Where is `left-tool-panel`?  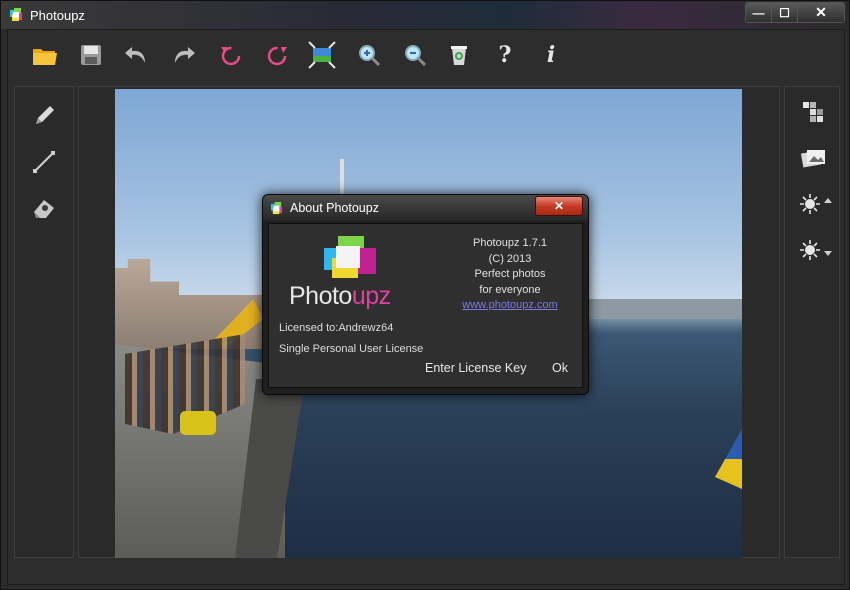
left-tool-panel is located at coordinates (44, 322).